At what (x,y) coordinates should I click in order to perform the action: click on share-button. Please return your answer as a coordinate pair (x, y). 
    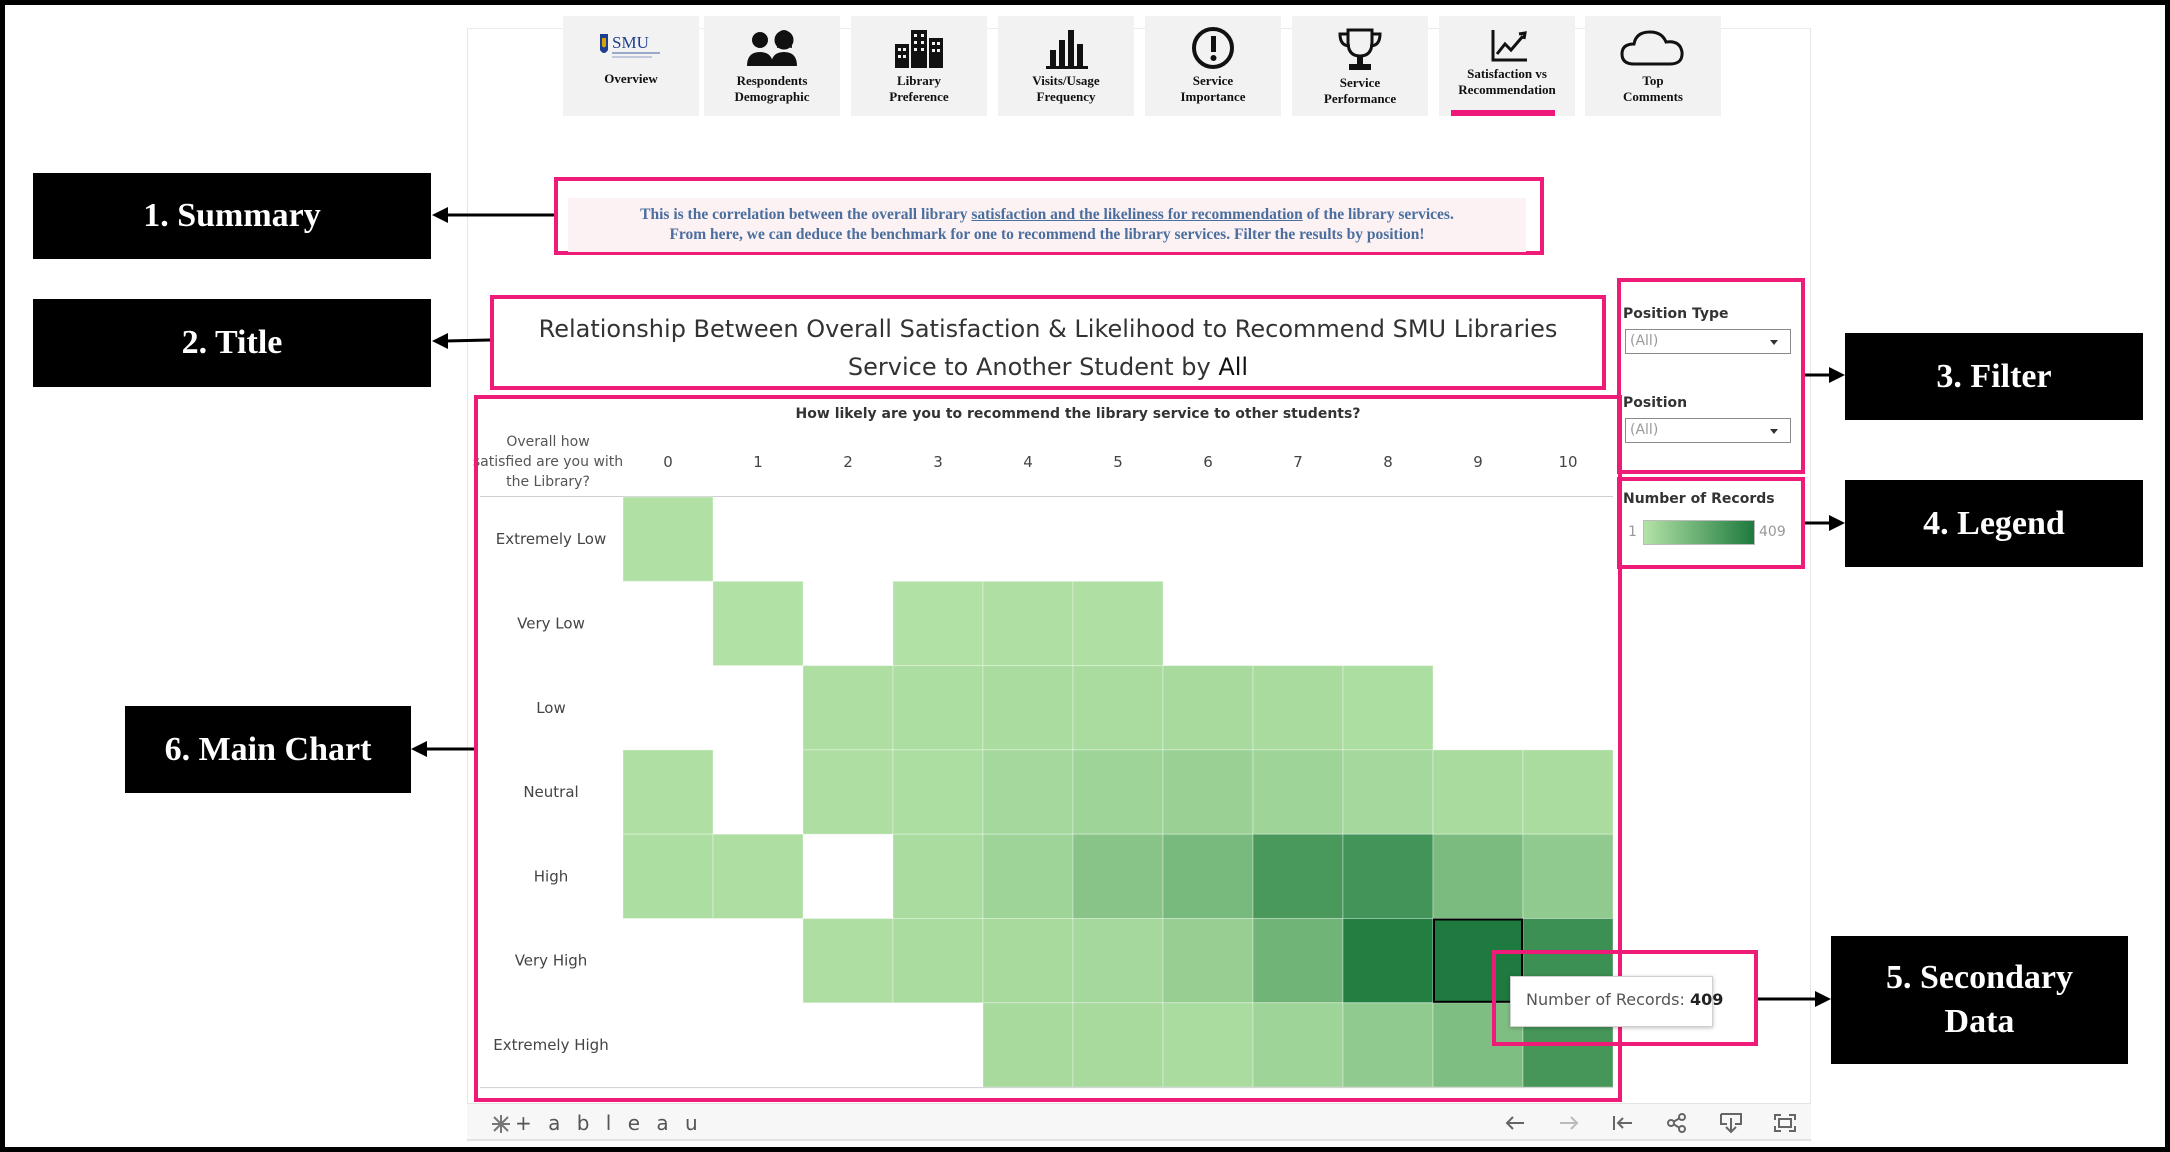
    Looking at the image, I should click on (1677, 1123).